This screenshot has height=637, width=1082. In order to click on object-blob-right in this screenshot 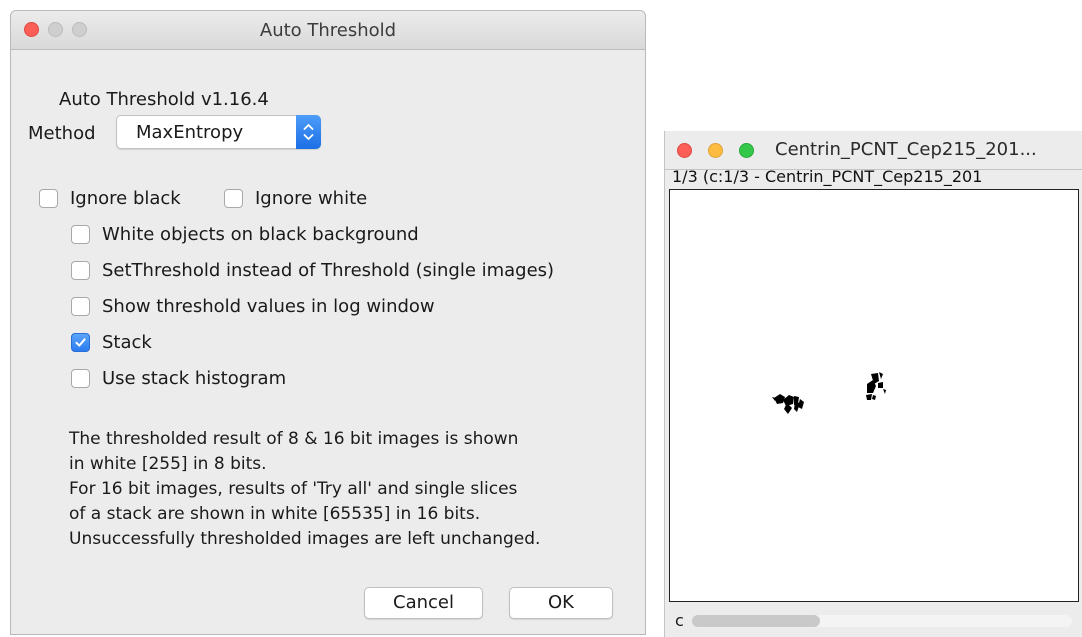, I will do `click(876, 386)`.